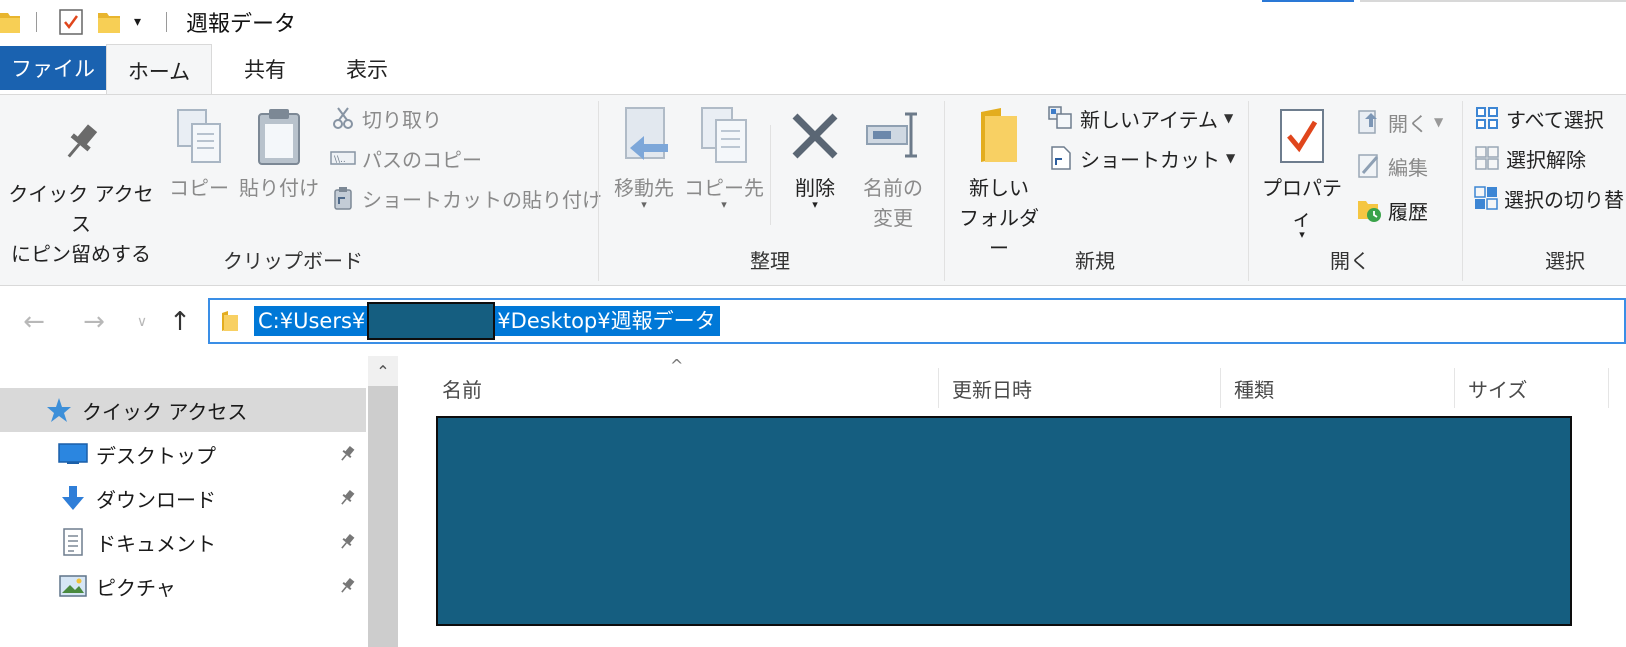  Describe the element at coordinates (917, 321) in the screenshot. I see `address-bar: C:¥Users¥ ¥Desktop¥週報データ` at that location.